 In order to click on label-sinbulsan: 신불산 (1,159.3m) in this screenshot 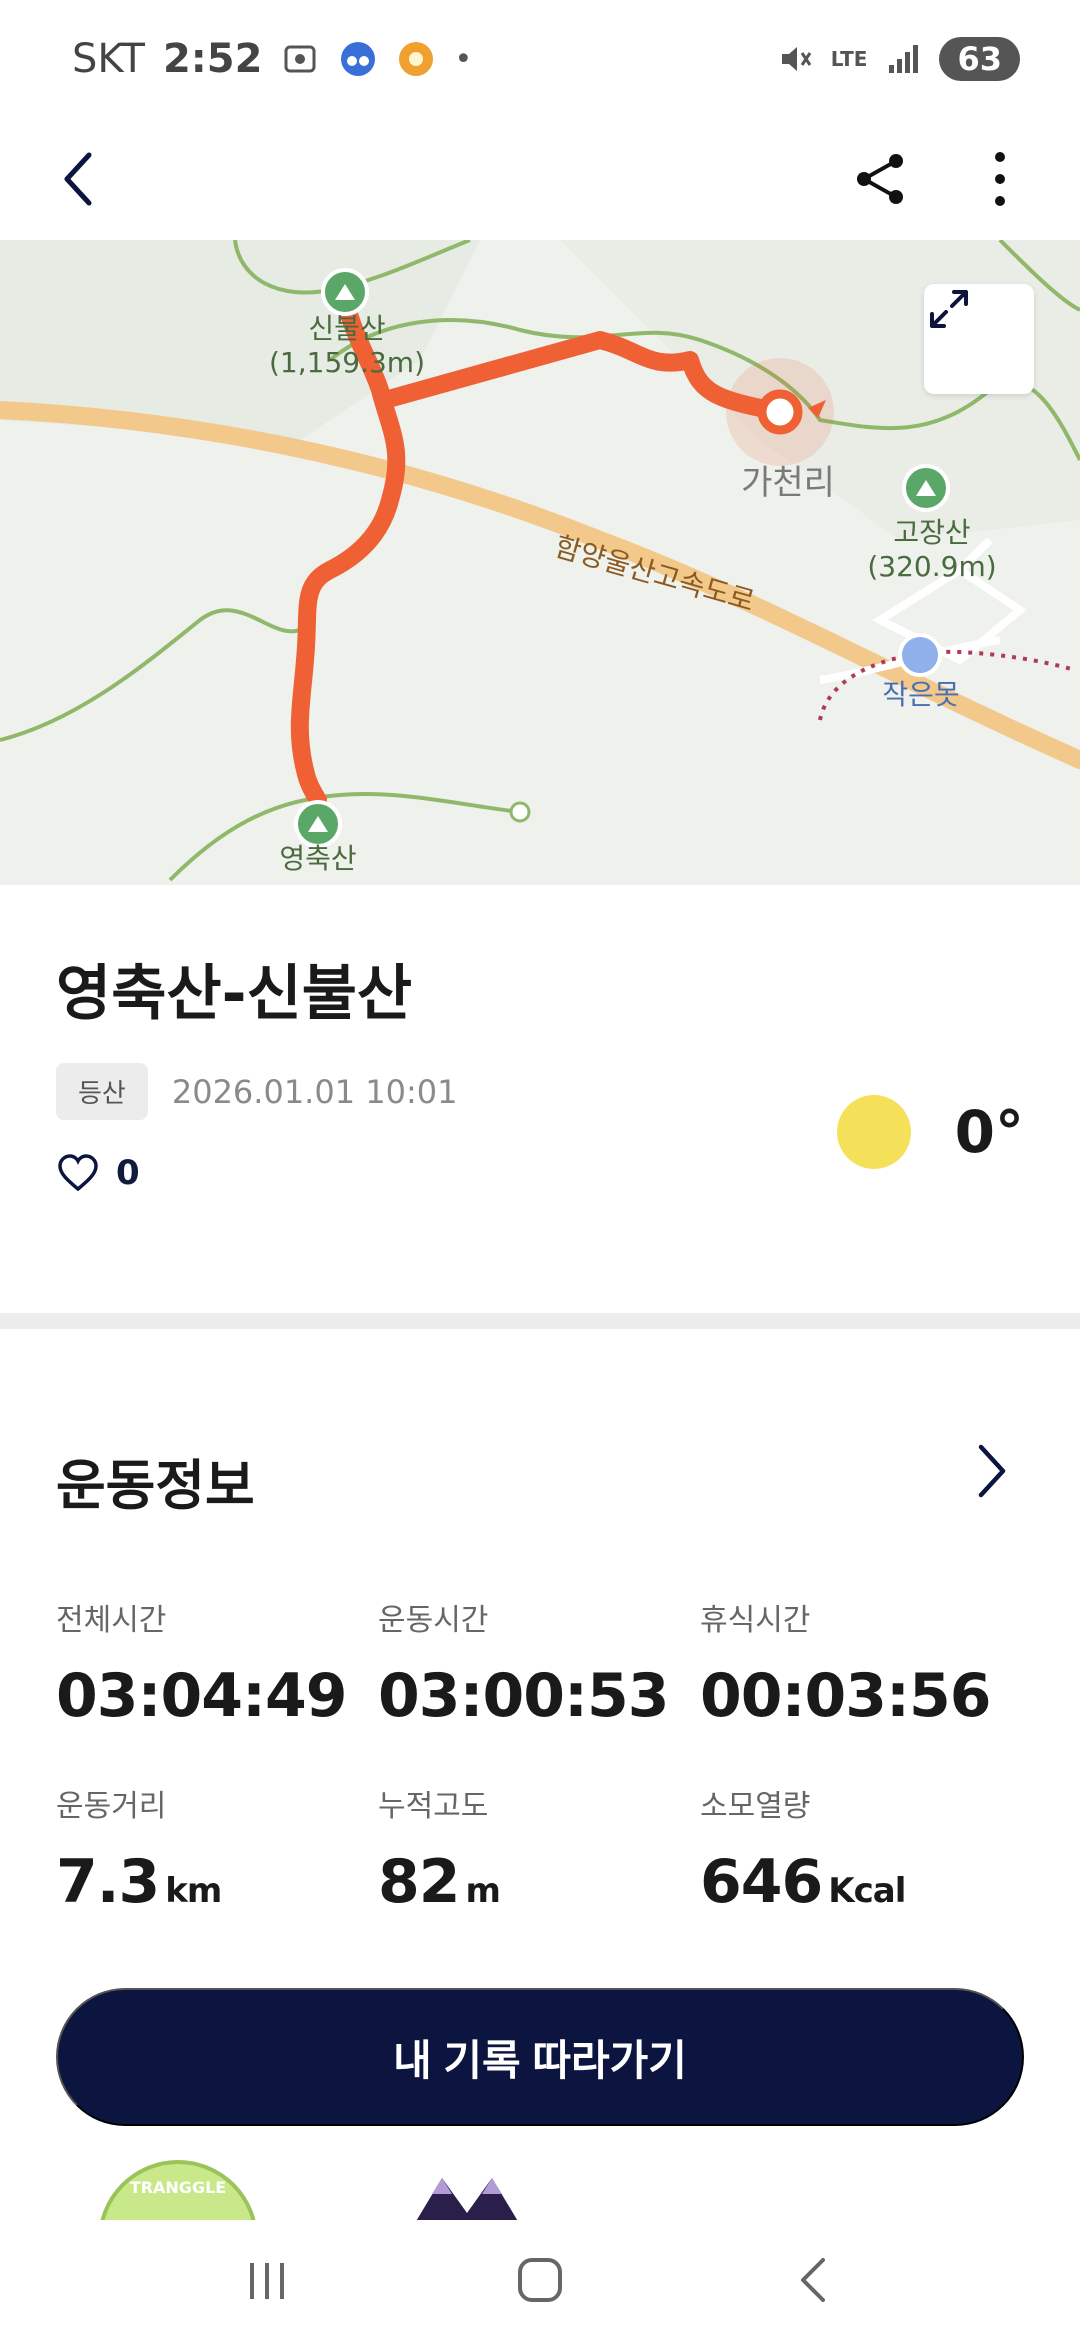, I will do `click(347, 346)`.